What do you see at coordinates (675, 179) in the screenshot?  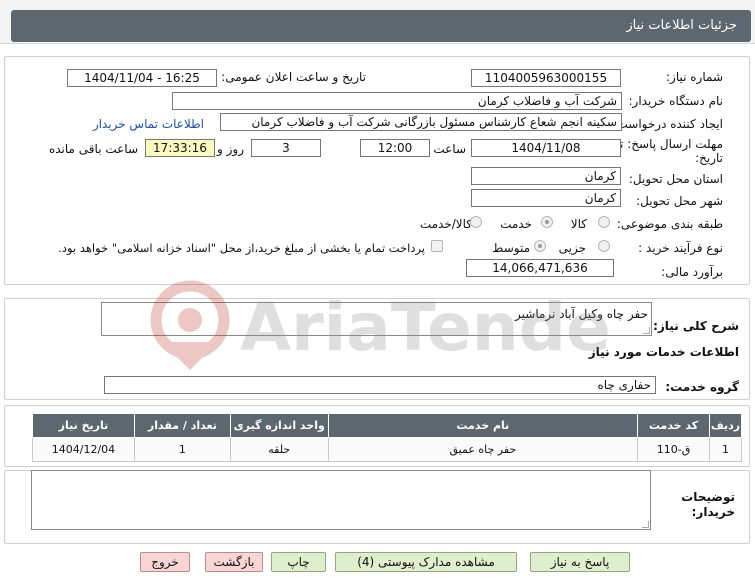 I see `province-label: استان محل تحویل:` at bounding box center [675, 179].